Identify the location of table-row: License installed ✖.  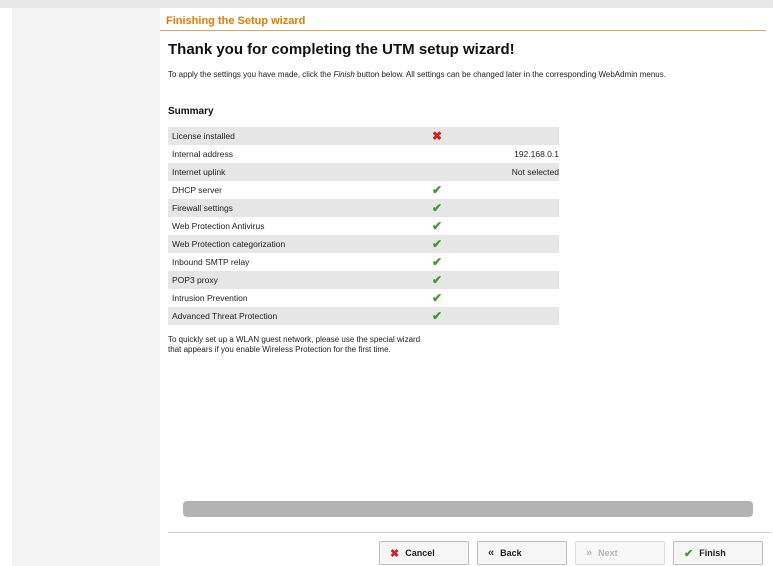
(363, 136).